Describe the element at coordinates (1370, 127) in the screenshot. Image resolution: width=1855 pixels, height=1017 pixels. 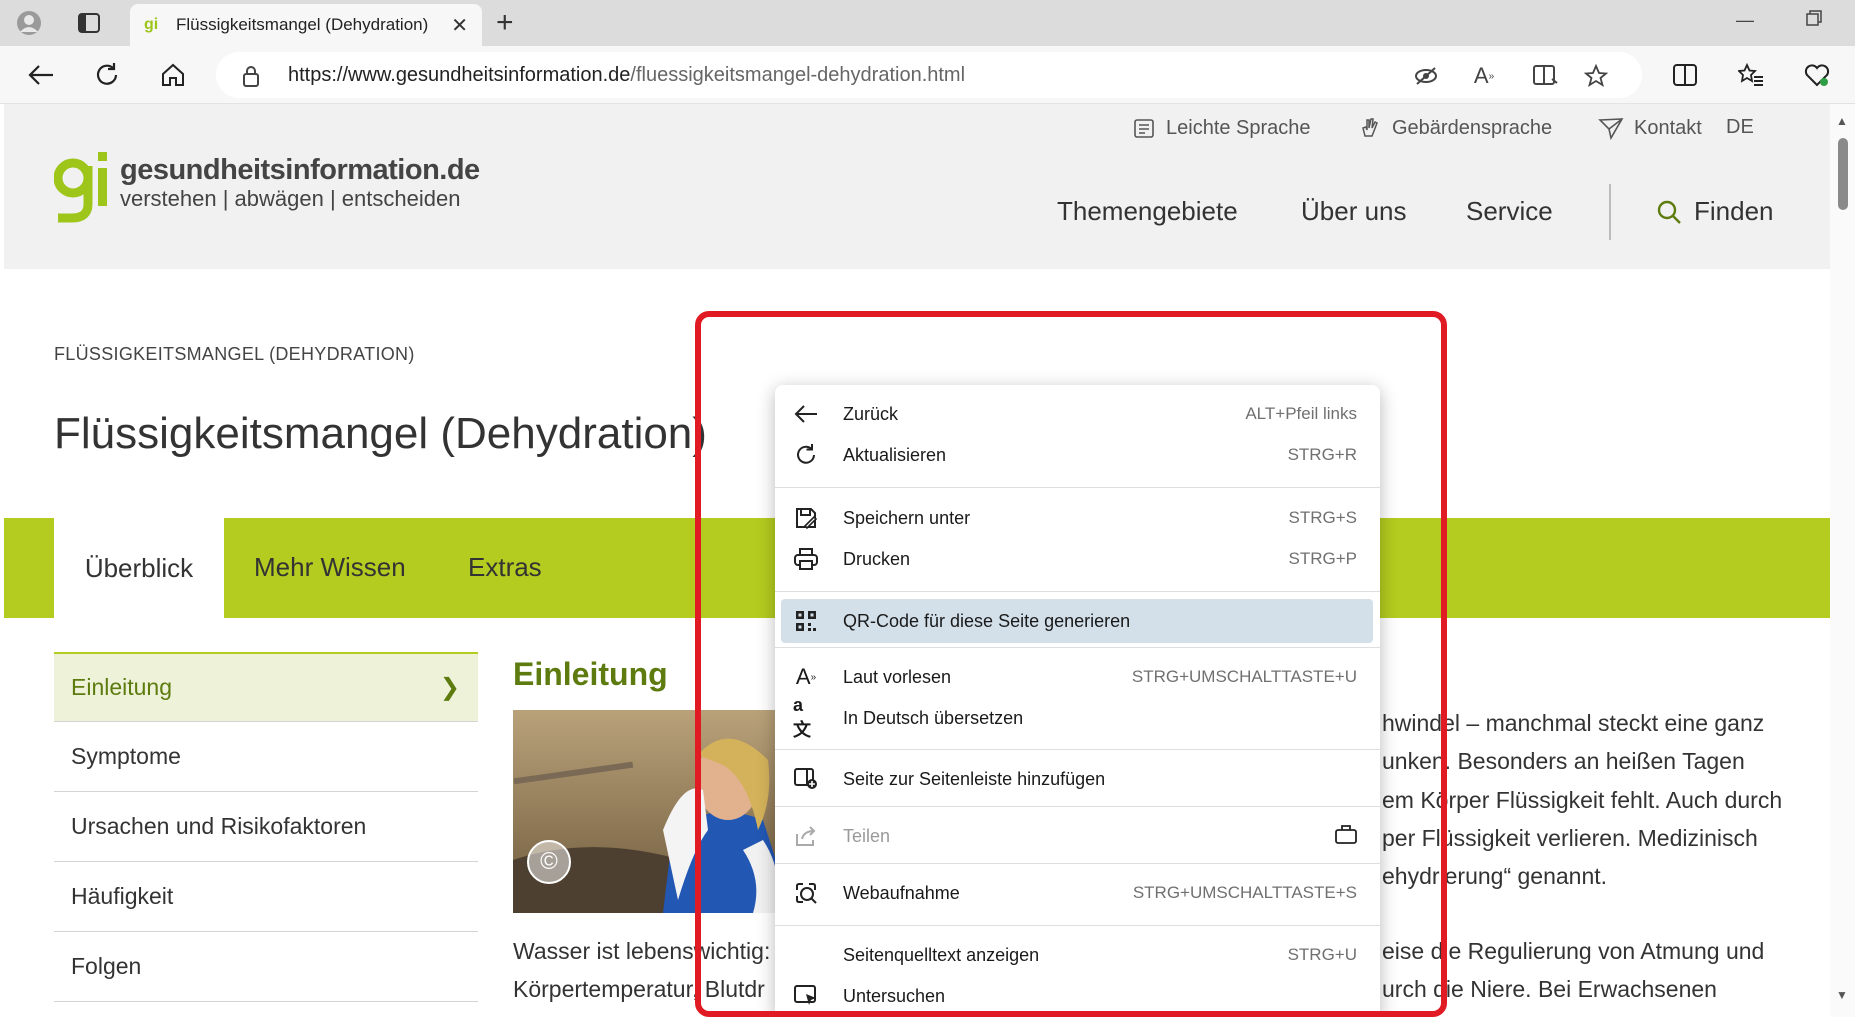
I see `sign-language-hand-icon` at that location.